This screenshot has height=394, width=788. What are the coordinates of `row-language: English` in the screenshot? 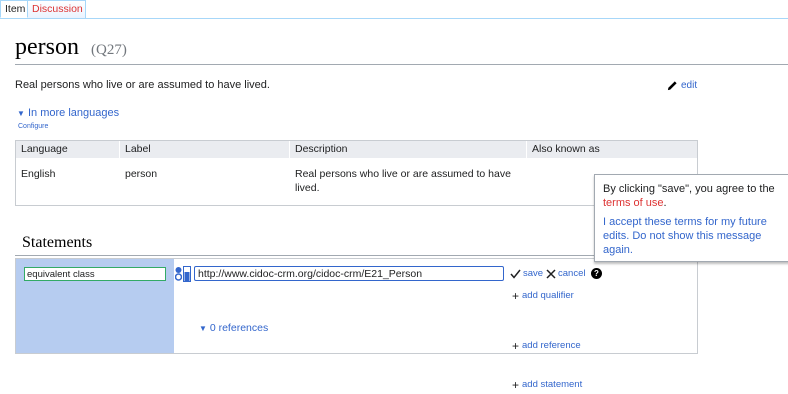 It's located at (38, 174).